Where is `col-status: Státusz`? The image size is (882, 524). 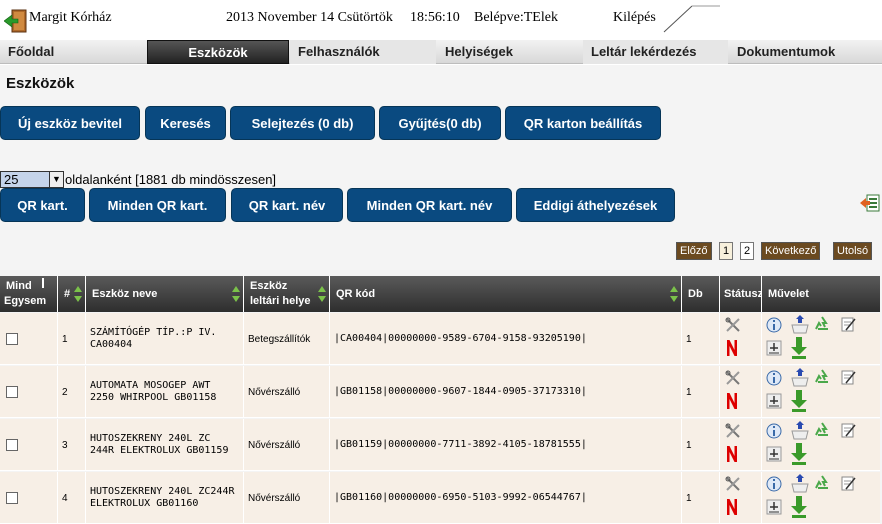
col-status: Státusz is located at coordinates (741, 294).